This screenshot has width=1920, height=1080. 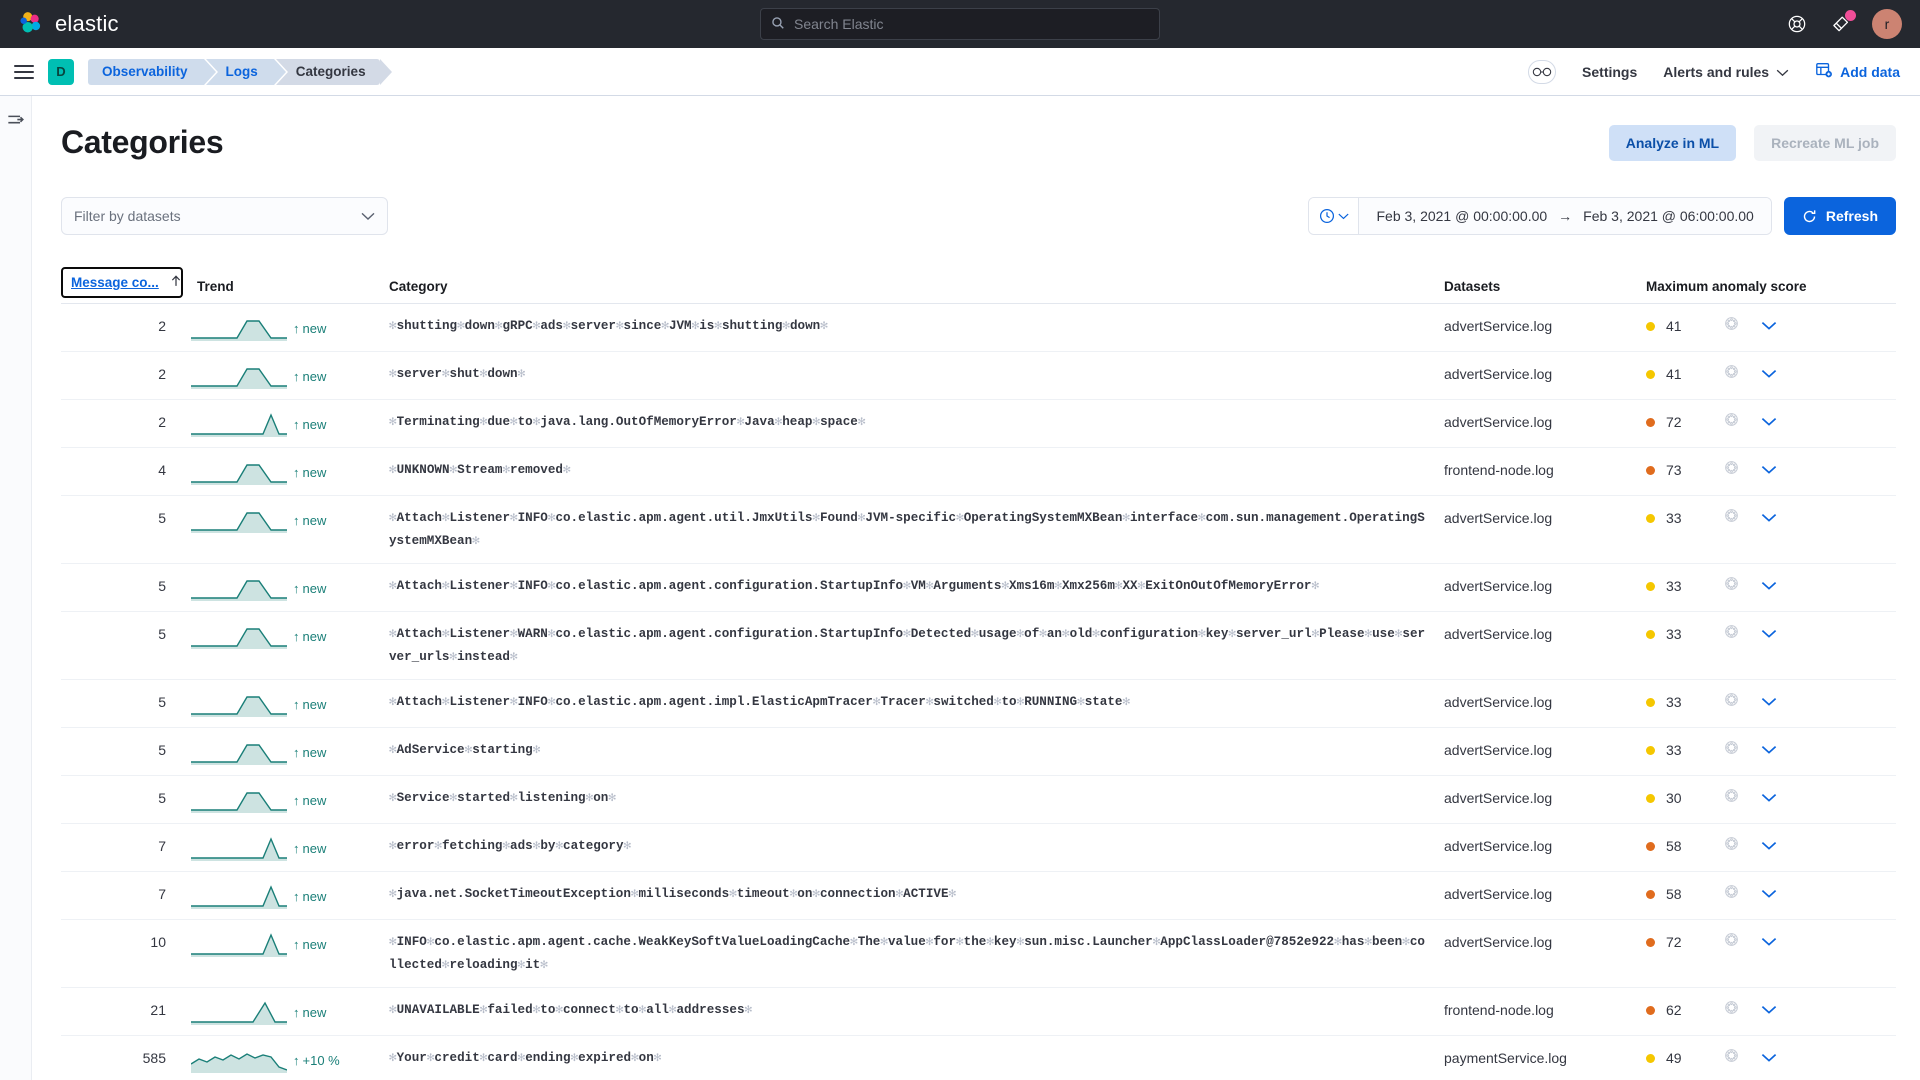 What do you see at coordinates (1850, 15) in the screenshot?
I see `notification-badge` at bounding box center [1850, 15].